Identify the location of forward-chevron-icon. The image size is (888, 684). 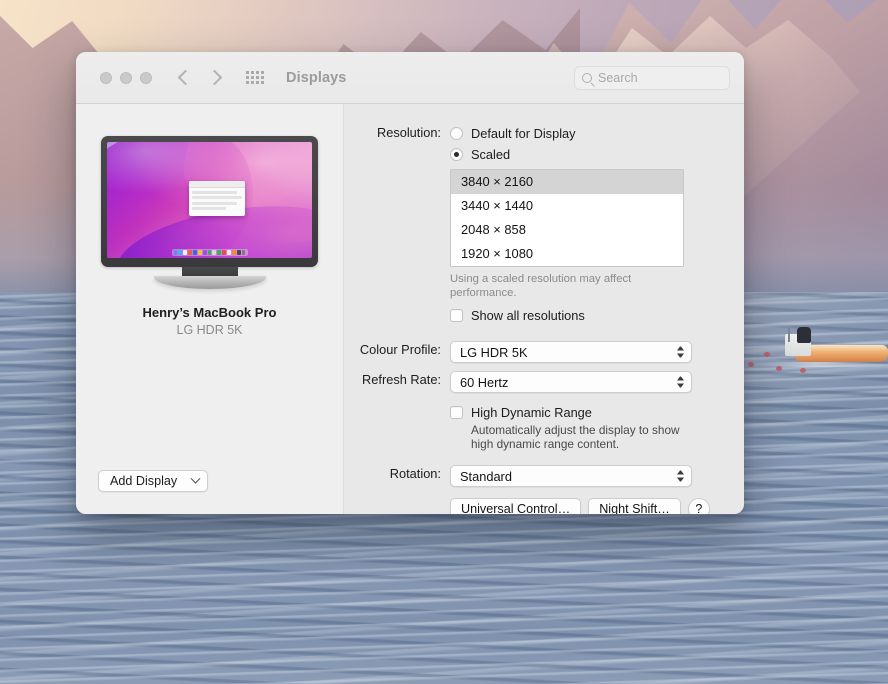
(214, 77).